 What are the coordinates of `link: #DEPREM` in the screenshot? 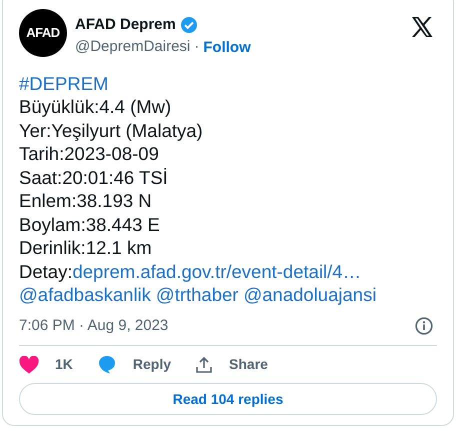 It's located at (63, 83).